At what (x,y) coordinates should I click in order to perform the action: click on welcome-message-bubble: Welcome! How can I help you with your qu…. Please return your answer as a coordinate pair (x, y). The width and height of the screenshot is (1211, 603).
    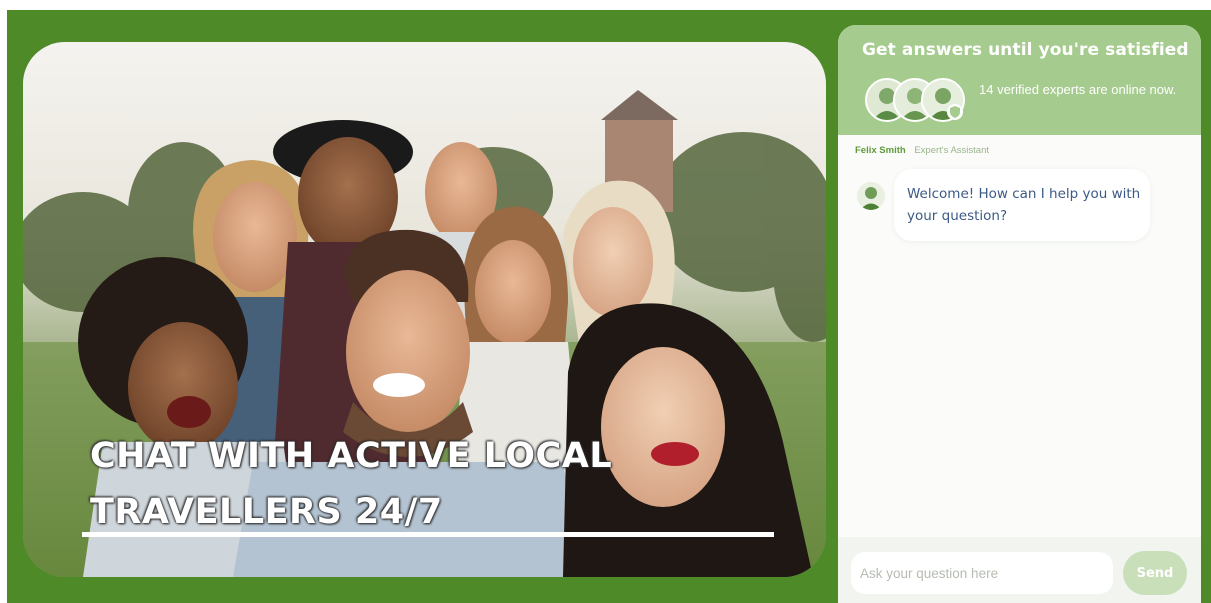
    Looking at the image, I should click on (1022, 205).